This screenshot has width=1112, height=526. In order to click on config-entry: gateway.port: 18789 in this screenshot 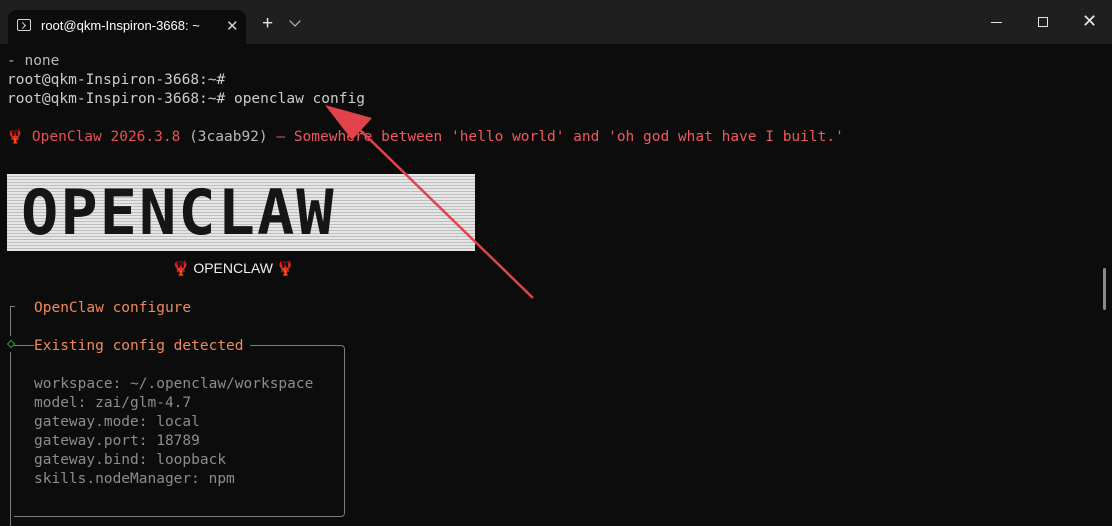, I will do `click(117, 441)`.